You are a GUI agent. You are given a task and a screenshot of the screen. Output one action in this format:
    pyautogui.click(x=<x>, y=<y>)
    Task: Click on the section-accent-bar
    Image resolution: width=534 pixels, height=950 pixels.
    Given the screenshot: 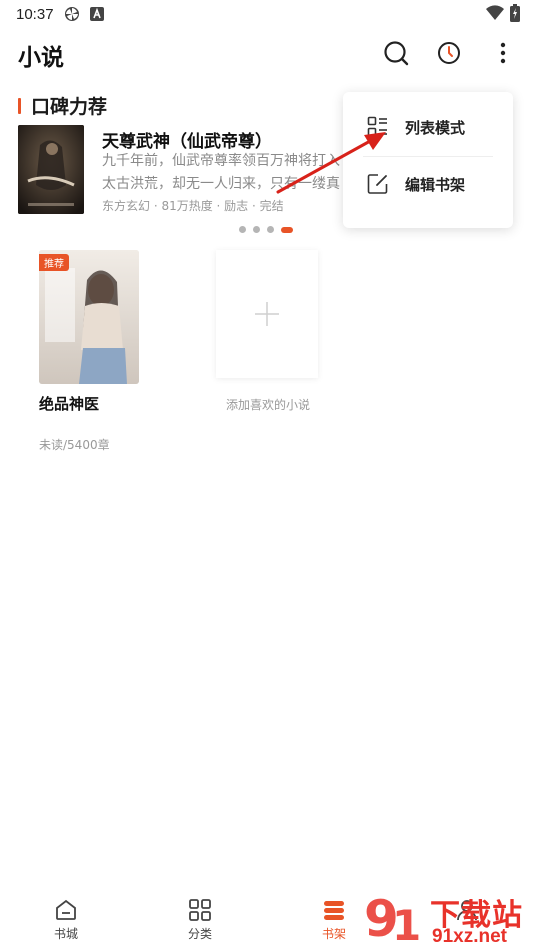 What is the action you would take?
    pyautogui.click(x=19, y=105)
    